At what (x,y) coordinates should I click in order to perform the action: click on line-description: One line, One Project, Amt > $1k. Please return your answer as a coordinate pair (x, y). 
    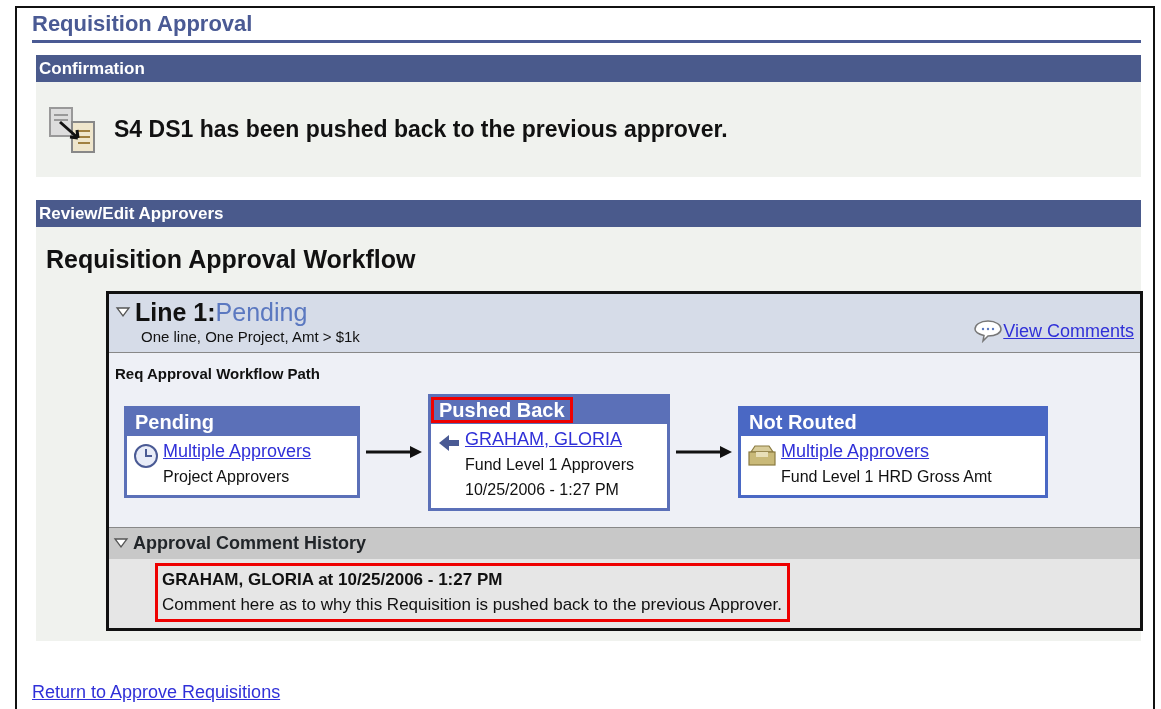
    Looking at the image, I should click on (250, 336).